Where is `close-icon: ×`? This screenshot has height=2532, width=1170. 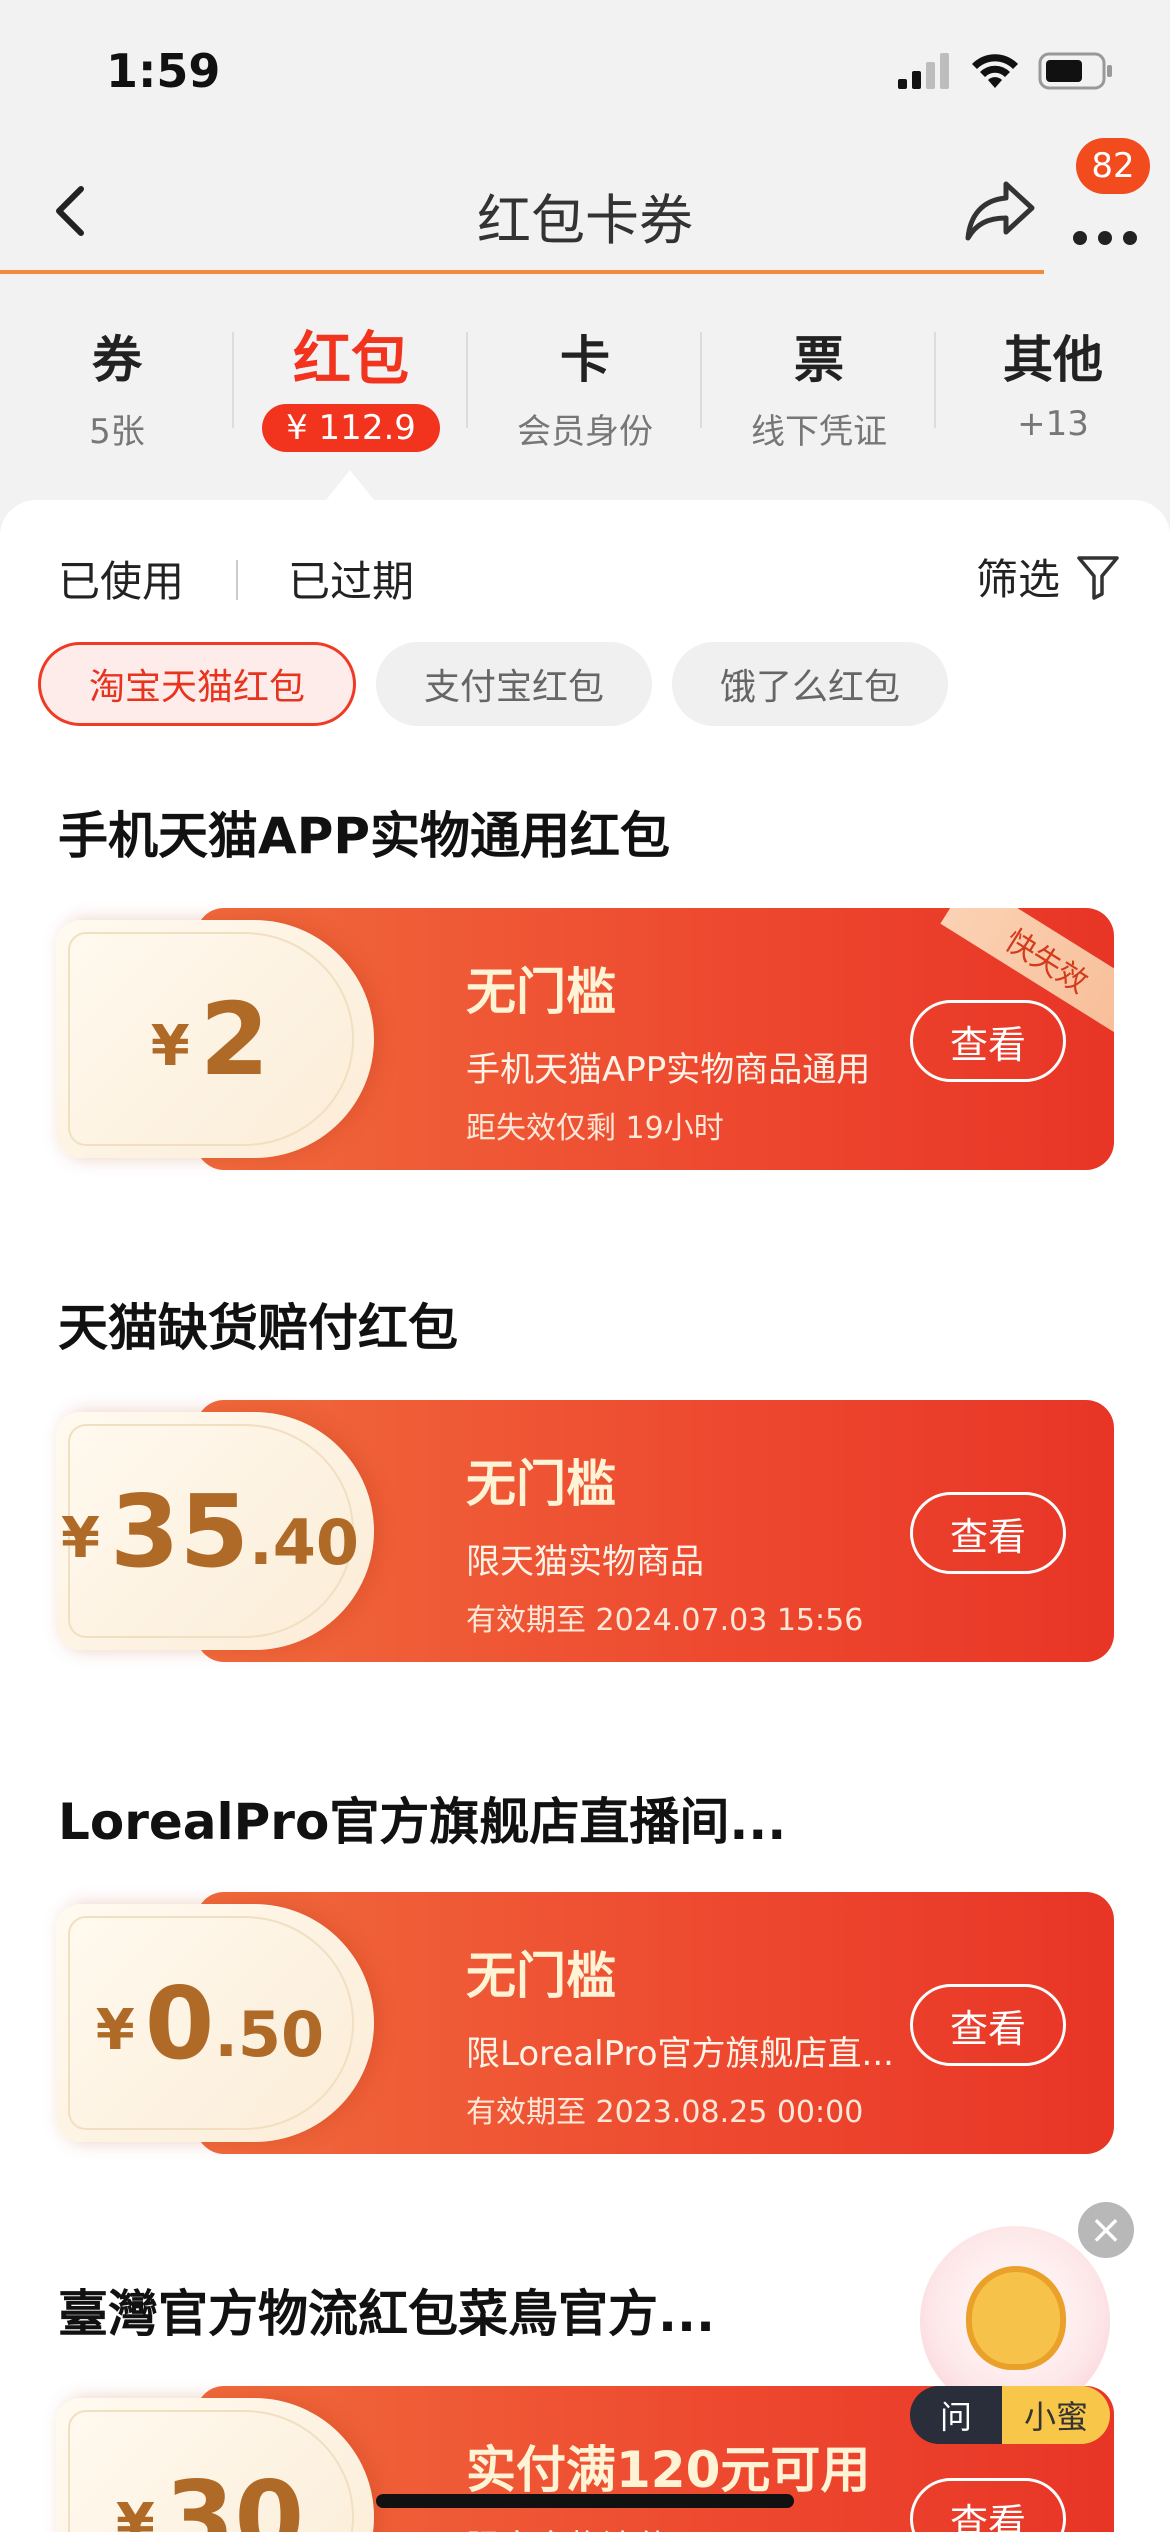
close-icon: × is located at coordinates (1106, 2230).